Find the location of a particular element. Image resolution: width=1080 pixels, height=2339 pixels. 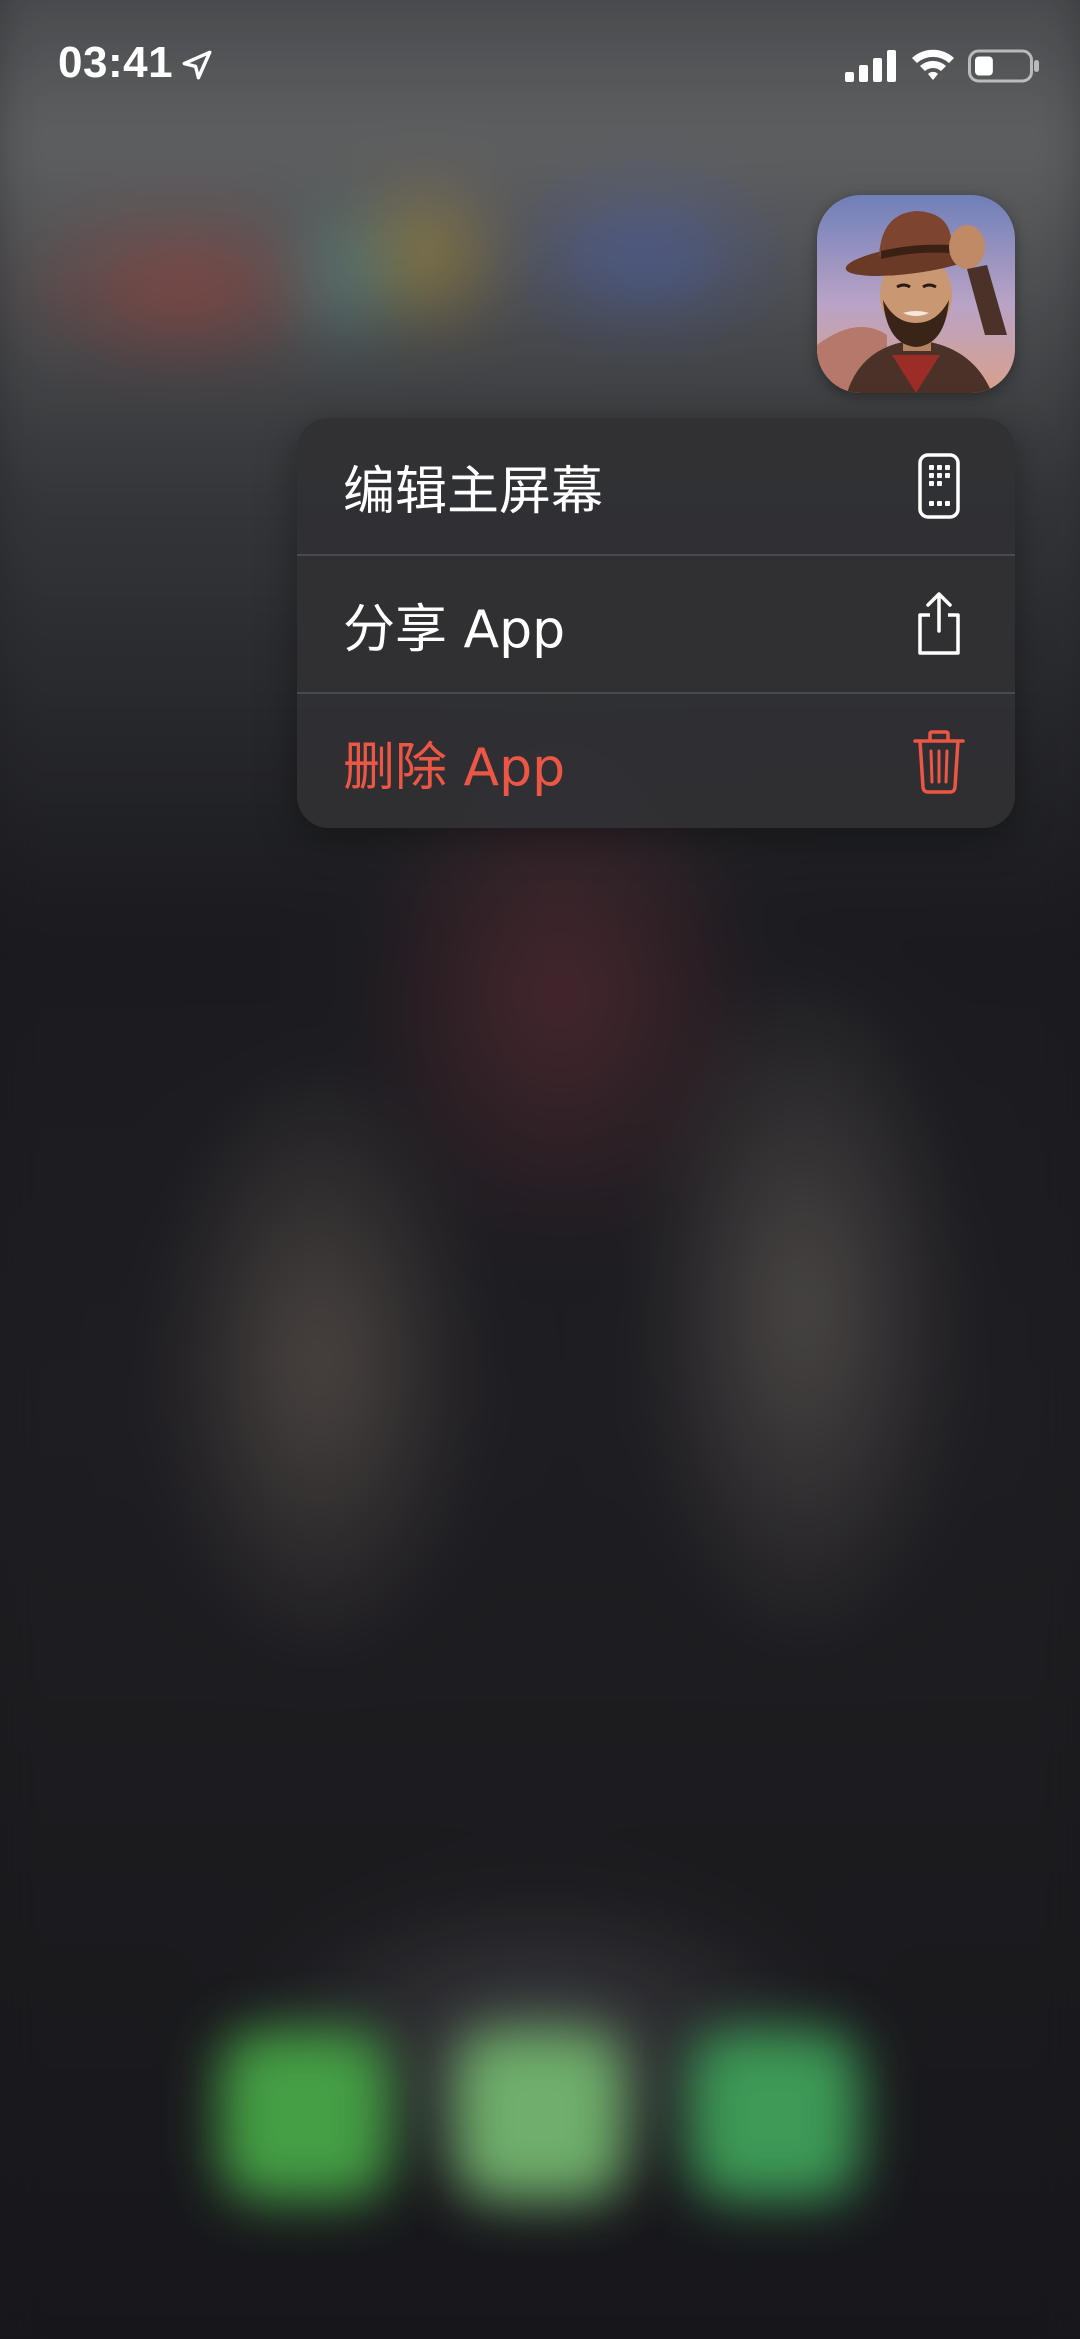

wifi-icon is located at coordinates (933, 64).